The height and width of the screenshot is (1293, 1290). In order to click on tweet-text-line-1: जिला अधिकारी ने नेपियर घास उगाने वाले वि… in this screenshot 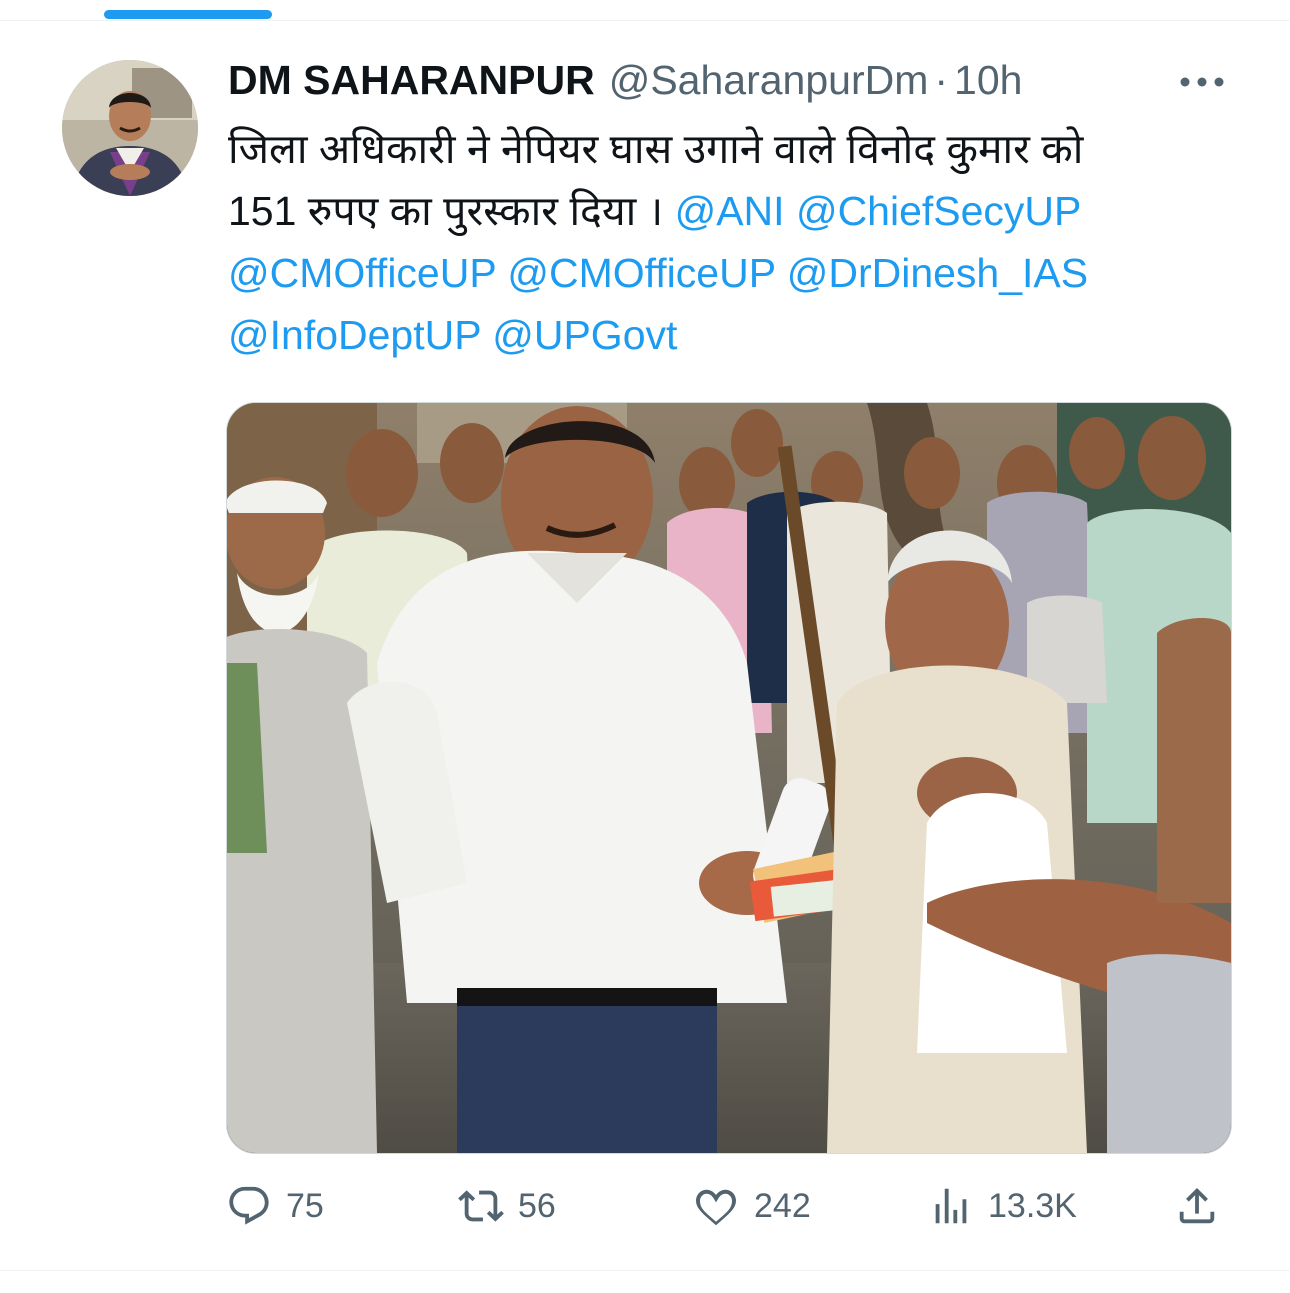, I will do `click(656, 149)`.